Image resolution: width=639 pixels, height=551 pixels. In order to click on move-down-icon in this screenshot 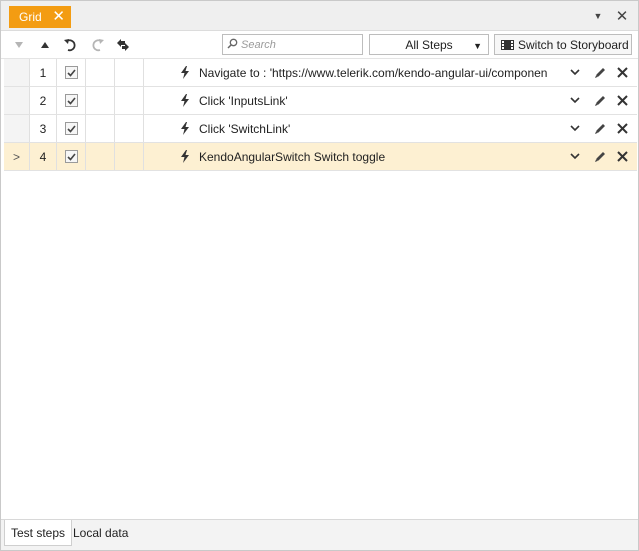, I will do `click(19, 45)`.